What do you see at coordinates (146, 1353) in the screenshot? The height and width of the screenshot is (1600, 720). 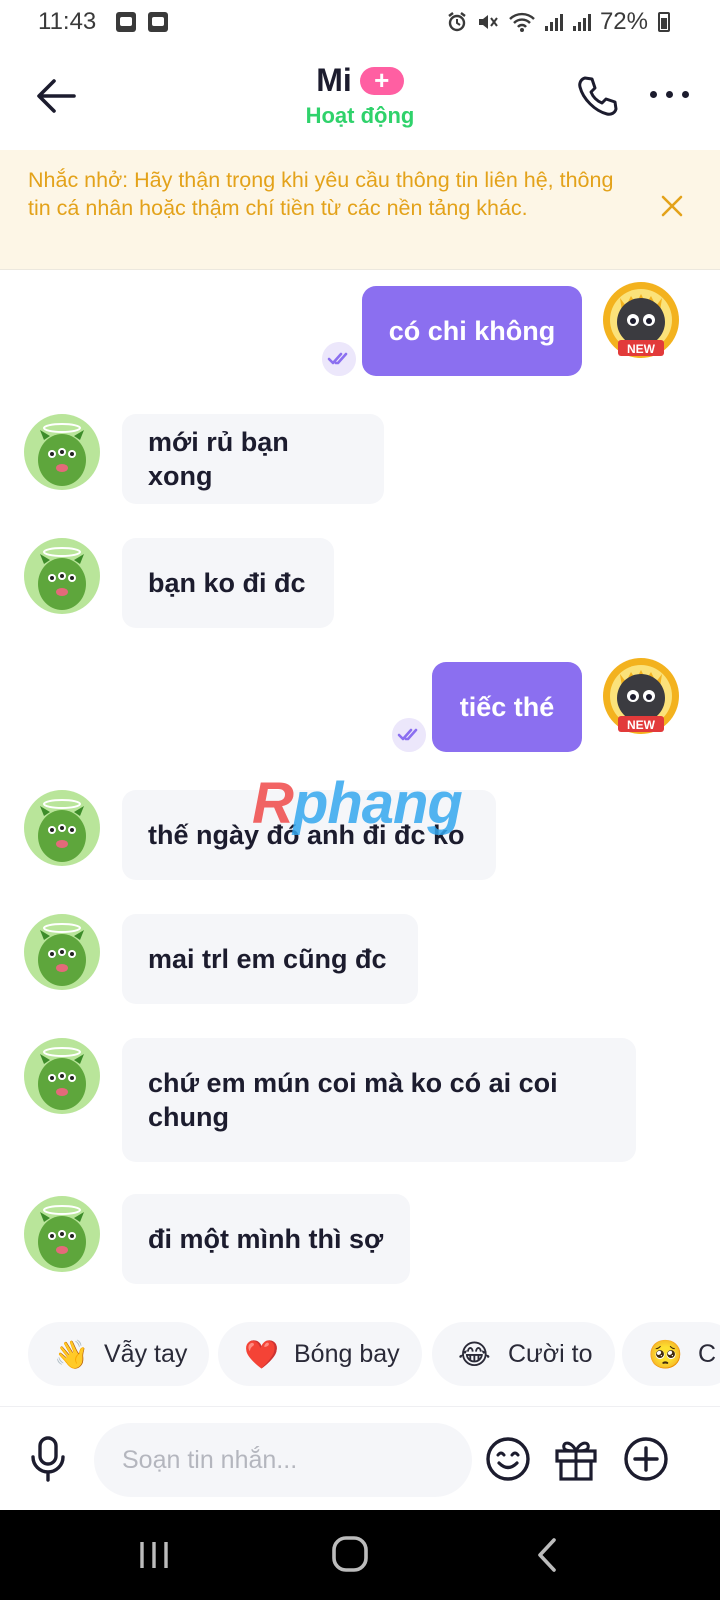 I see `reaction-label: Vẫy tay` at bounding box center [146, 1353].